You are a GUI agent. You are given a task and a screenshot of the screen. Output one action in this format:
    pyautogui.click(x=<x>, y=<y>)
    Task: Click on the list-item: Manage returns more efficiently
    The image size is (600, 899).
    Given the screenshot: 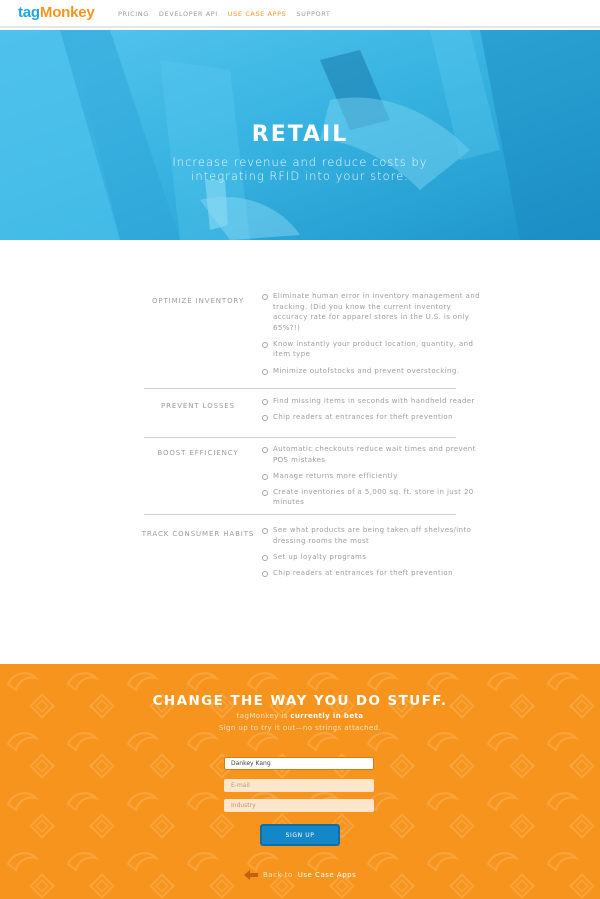 What is the action you would take?
    pyautogui.click(x=373, y=476)
    